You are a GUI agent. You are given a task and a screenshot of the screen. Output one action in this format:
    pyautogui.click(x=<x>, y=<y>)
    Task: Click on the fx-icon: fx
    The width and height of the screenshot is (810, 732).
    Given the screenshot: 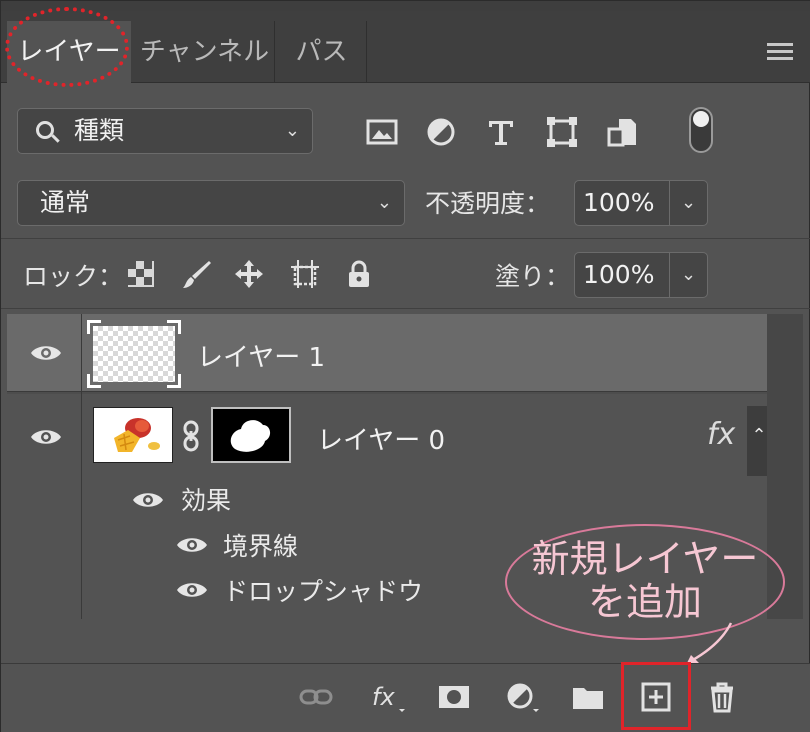 What is the action you would take?
    pyautogui.click(x=388, y=697)
    